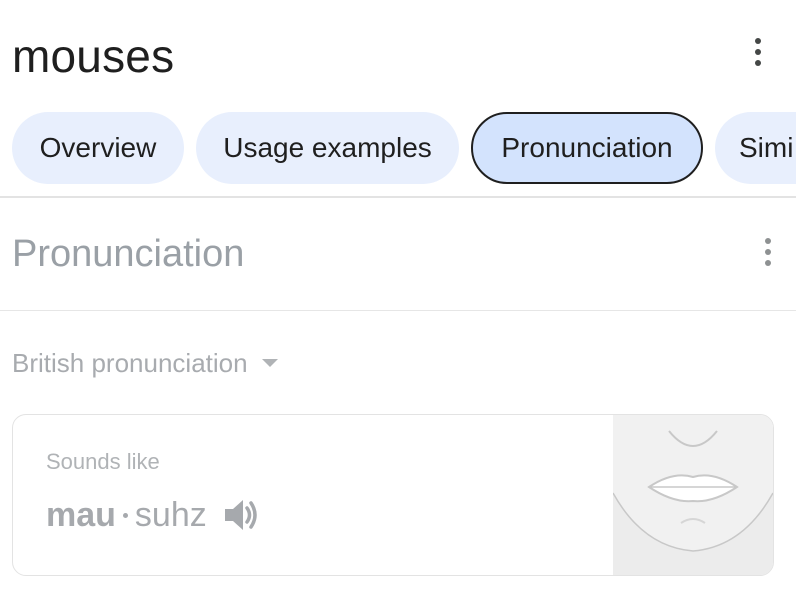 This screenshot has height=602, width=796. What do you see at coordinates (587, 148) in the screenshot?
I see `tab-pronunciation: Pronunciation` at bounding box center [587, 148].